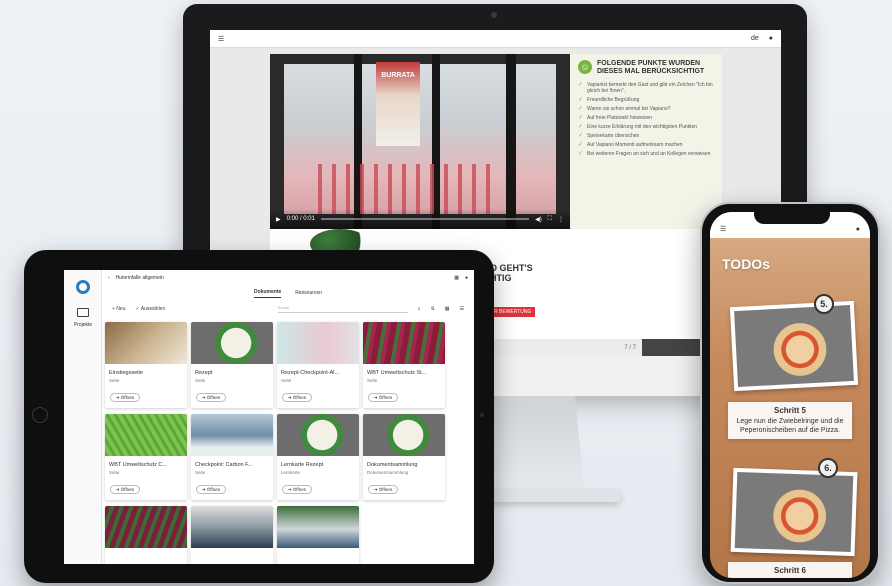 This screenshot has width=892, height=586. Describe the element at coordinates (146, 457) in the screenshot. I see `document-card: WBT Umweltschutz C... Seite ➜ Öffnen` at that location.